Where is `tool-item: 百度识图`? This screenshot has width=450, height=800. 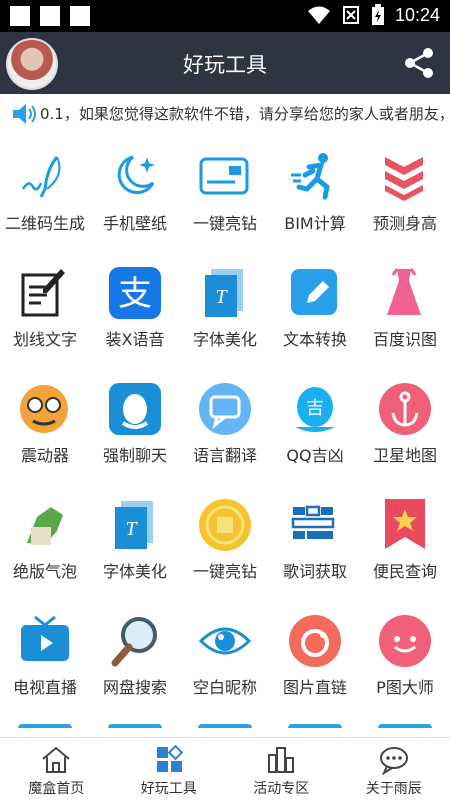
tool-item: 百度识图 is located at coordinates (405, 313).